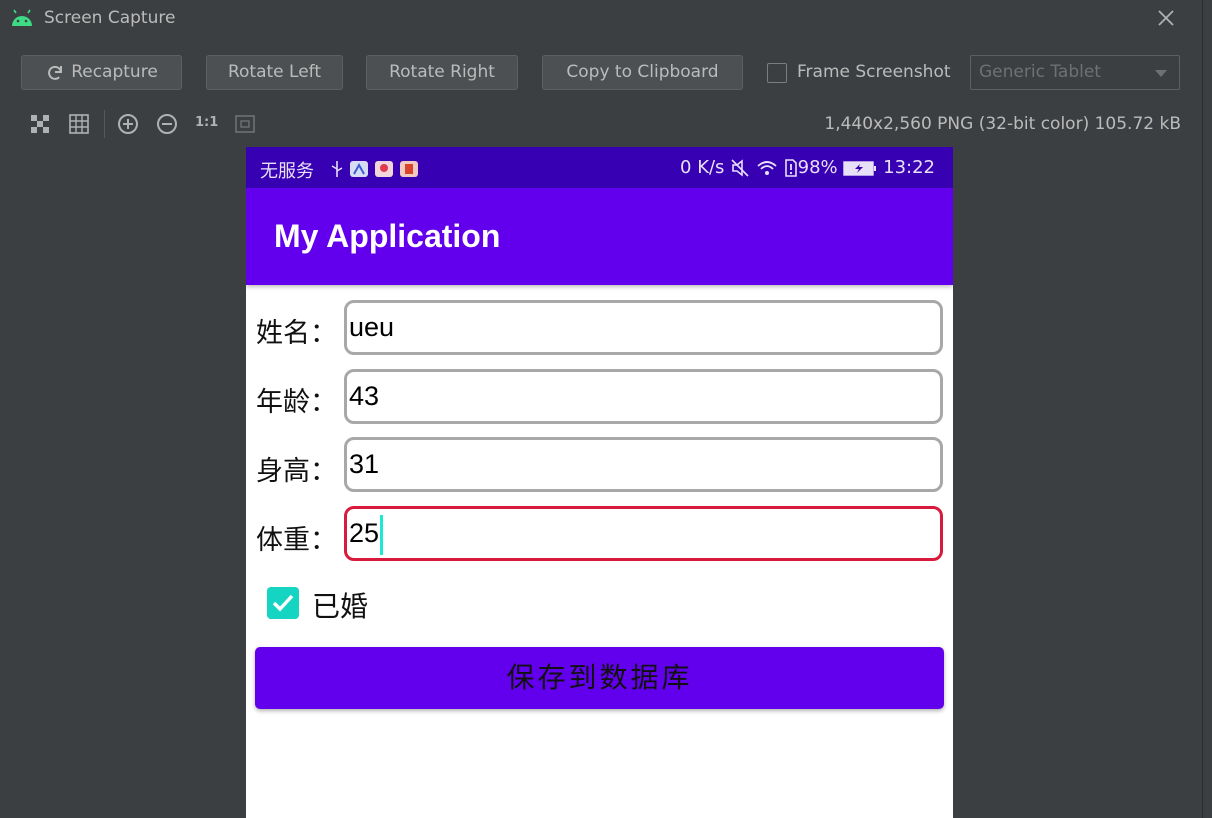 The image size is (1212, 818). I want to click on married-checkbox, so click(283, 603).